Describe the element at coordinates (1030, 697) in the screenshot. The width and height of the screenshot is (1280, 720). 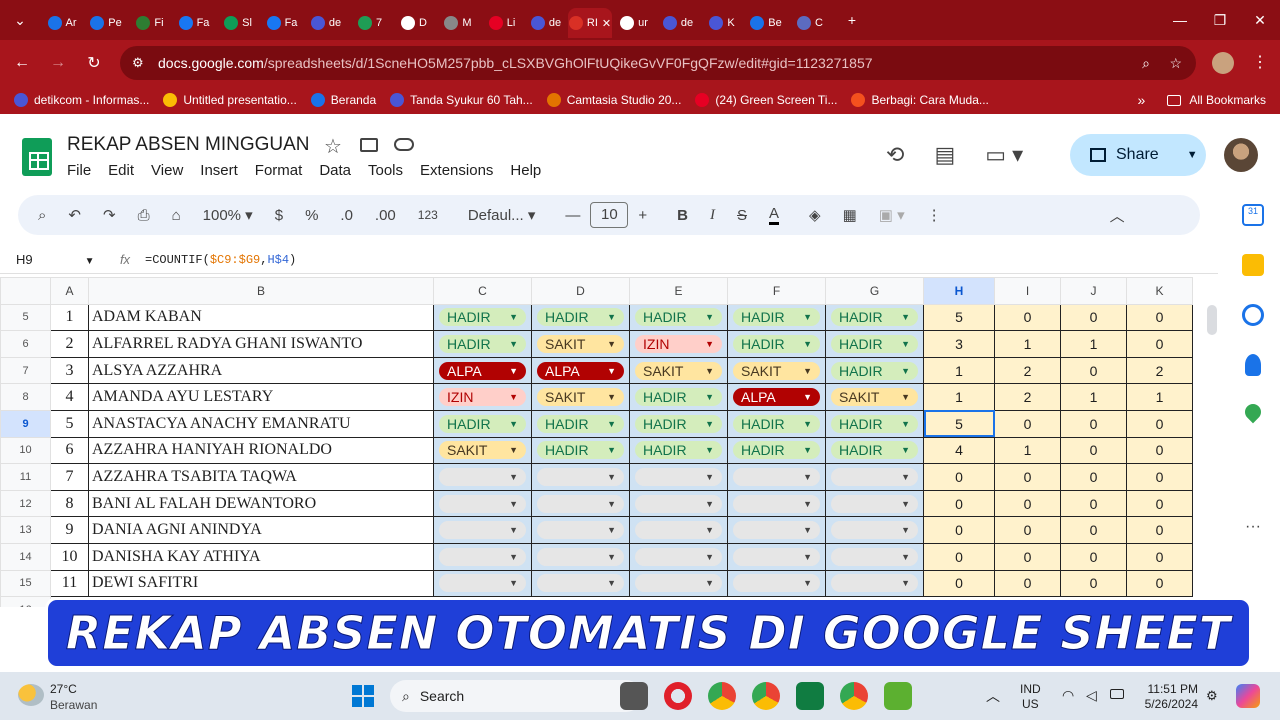
I see `language-indicator: IND US` at that location.